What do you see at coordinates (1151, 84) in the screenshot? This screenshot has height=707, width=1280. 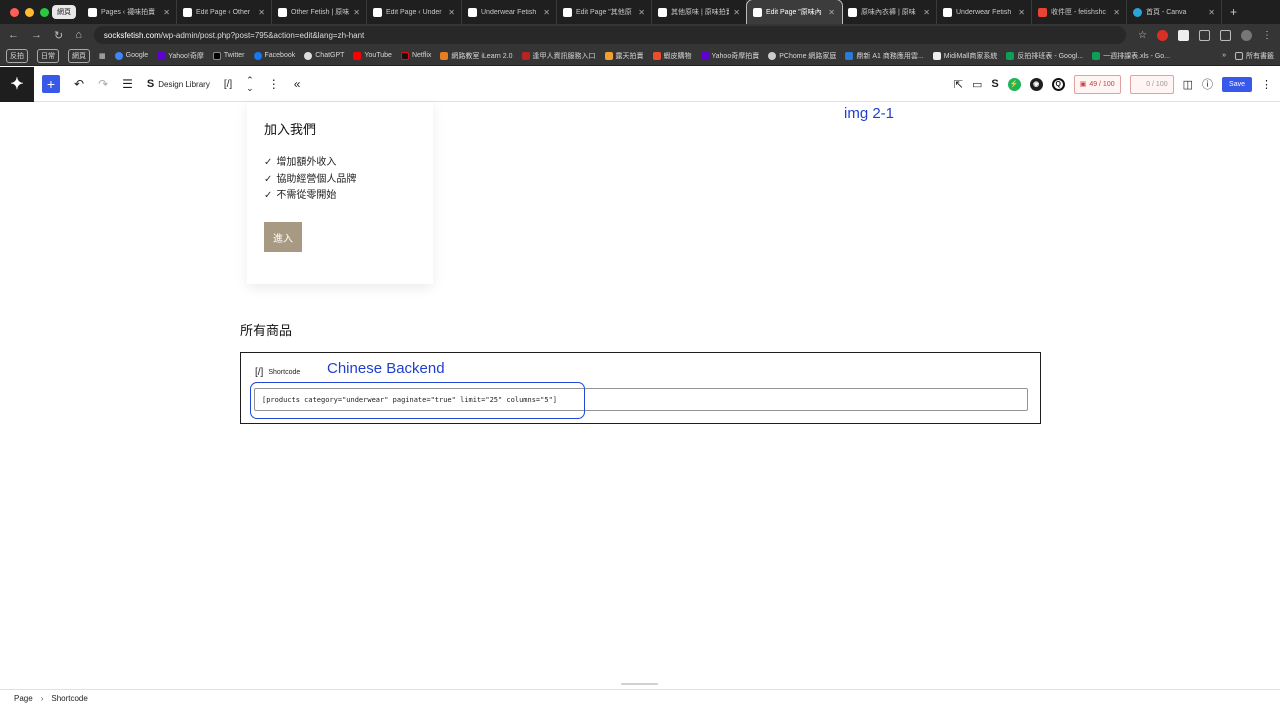 I see `readability-score-badge: 0 / 100` at bounding box center [1151, 84].